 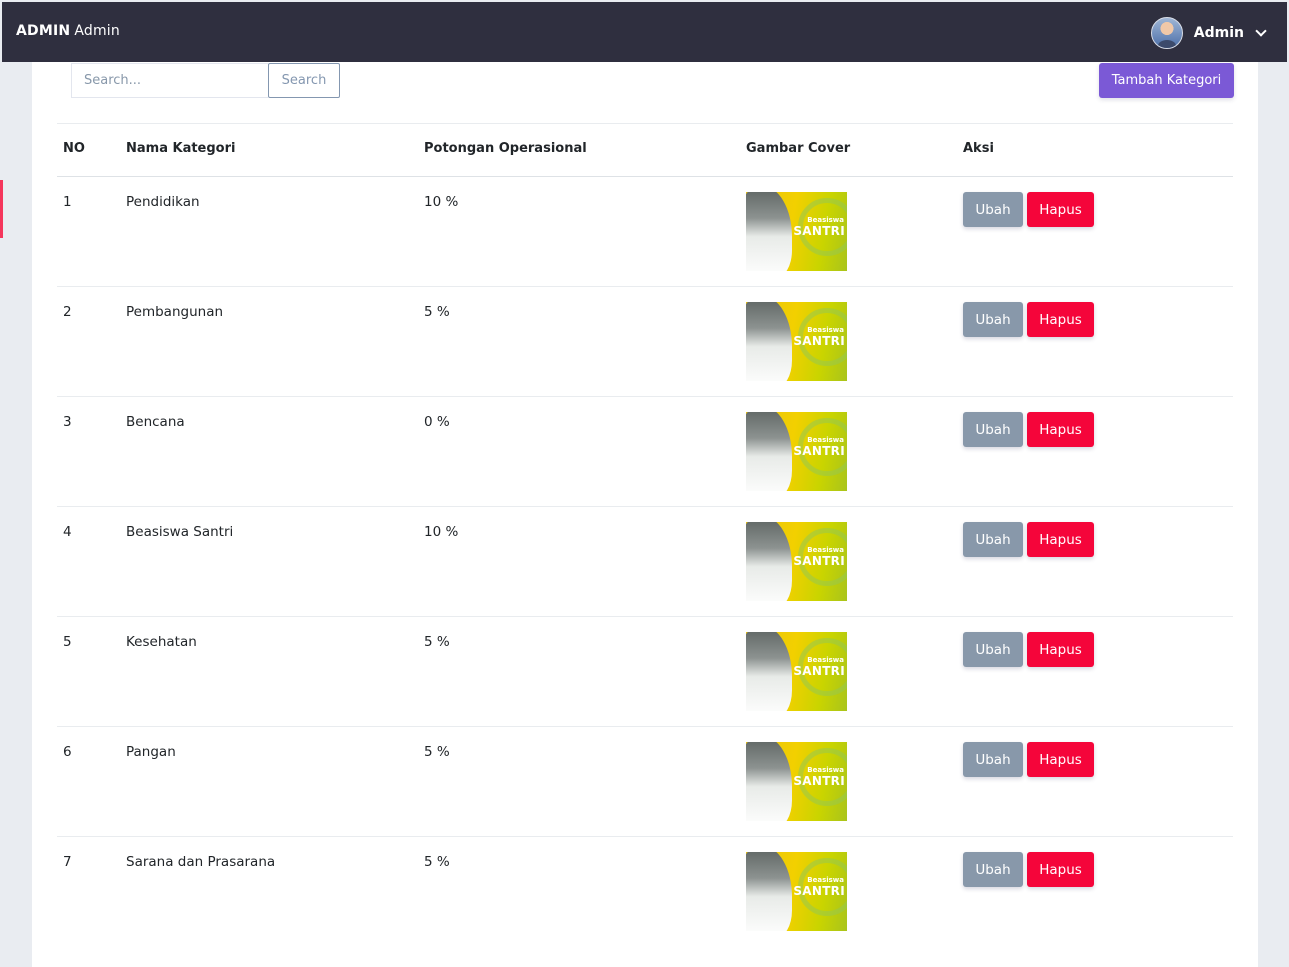 What do you see at coordinates (437, 422) in the screenshot?
I see `cell-cut: 0 %` at bounding box center [437, 422].